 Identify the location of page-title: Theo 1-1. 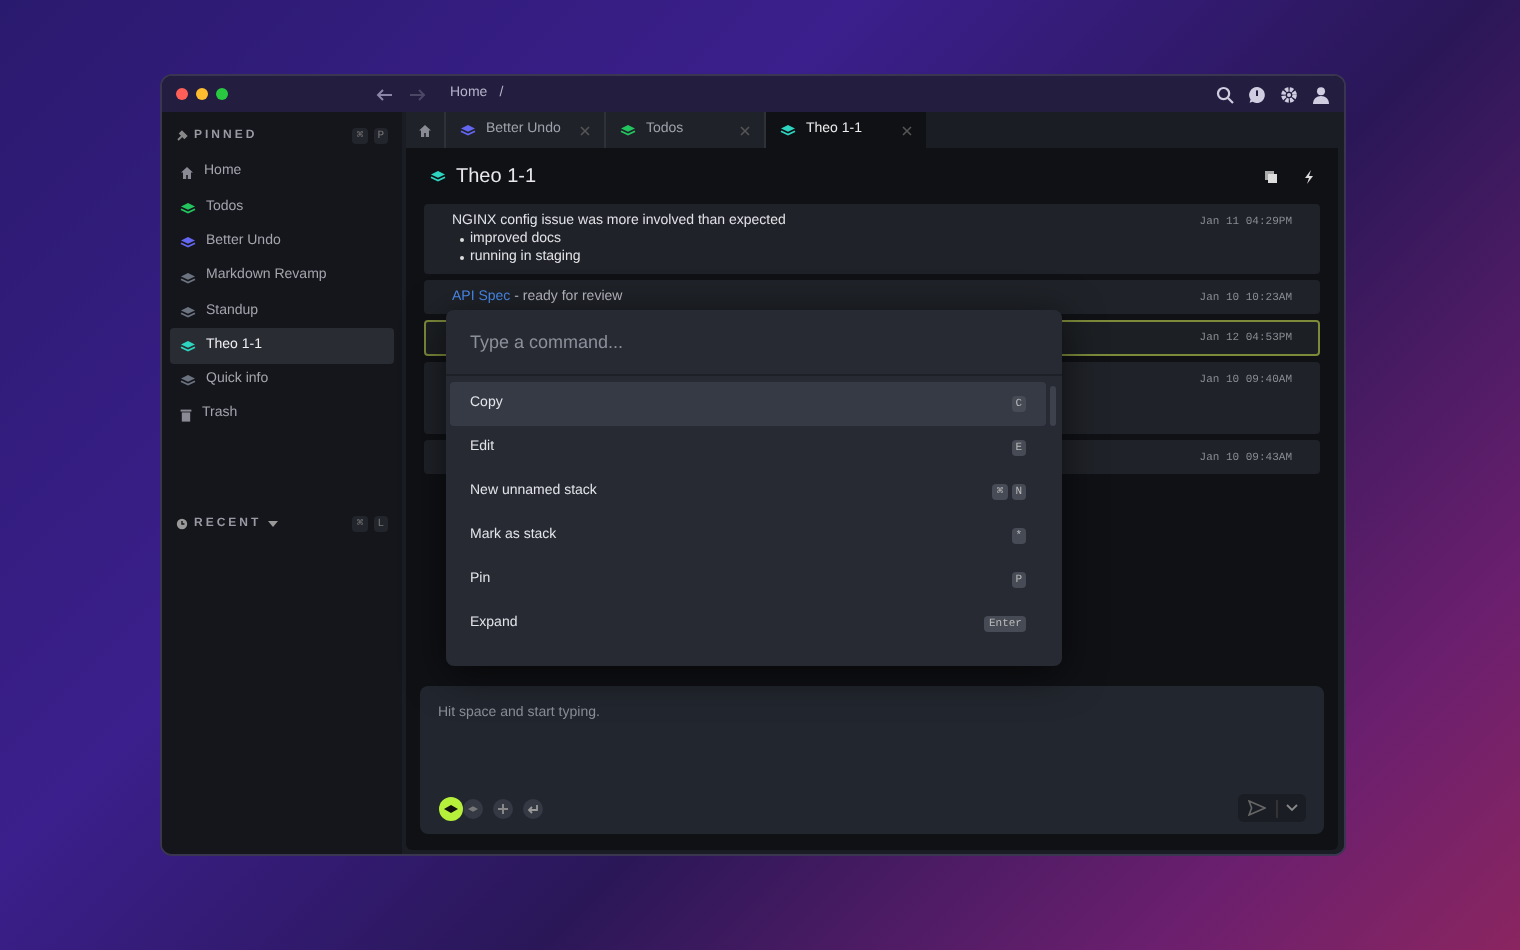
(496, 177).